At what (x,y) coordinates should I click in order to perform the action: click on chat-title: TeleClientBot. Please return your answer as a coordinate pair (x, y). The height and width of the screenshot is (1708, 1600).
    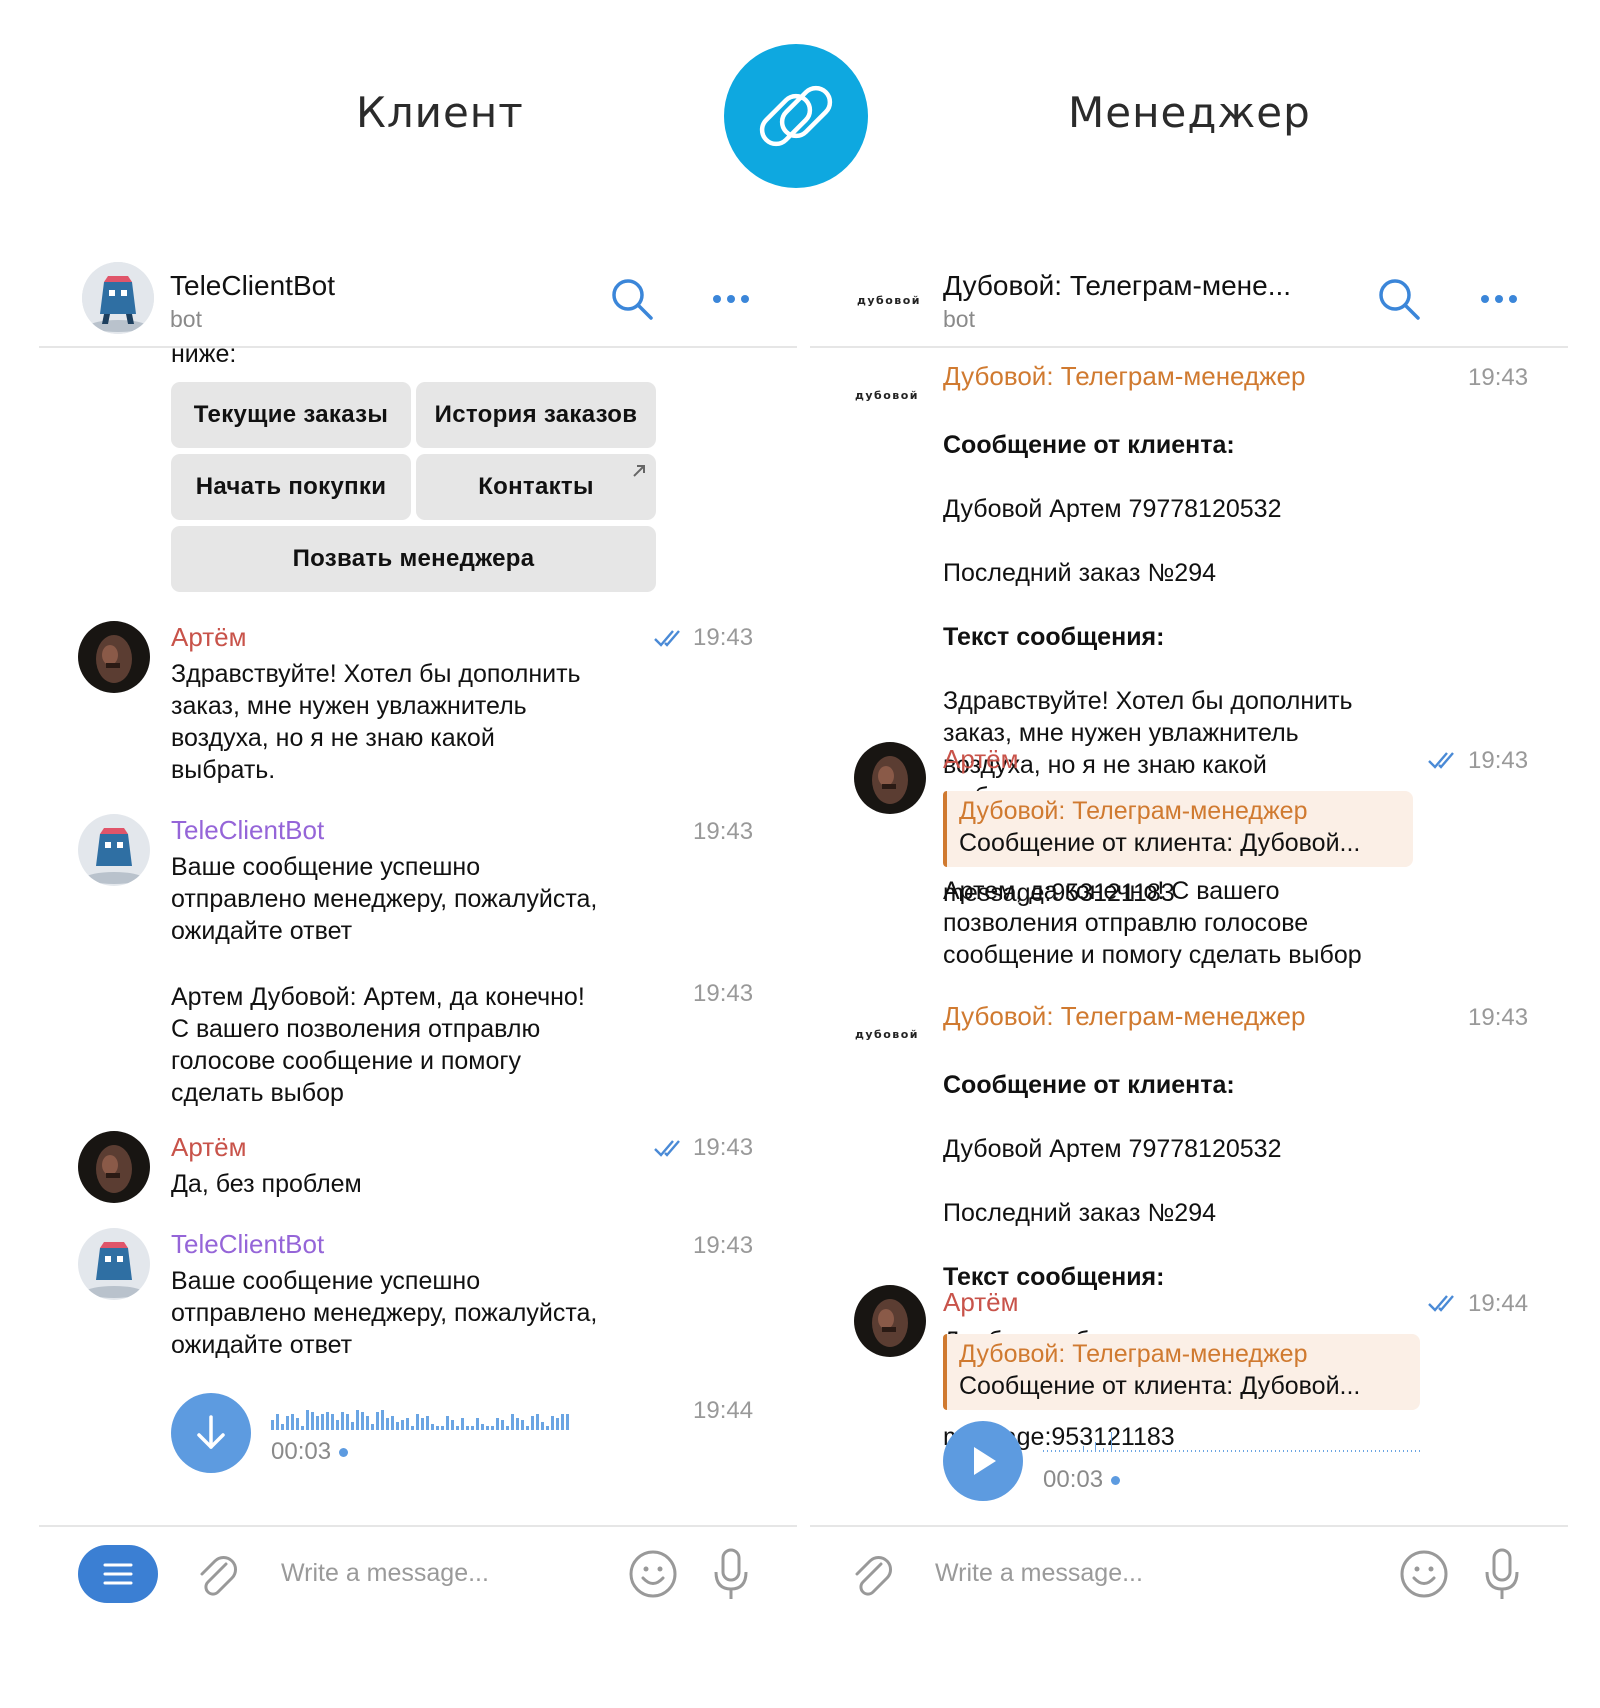
    Looking at the image, I should click on (252, 285).